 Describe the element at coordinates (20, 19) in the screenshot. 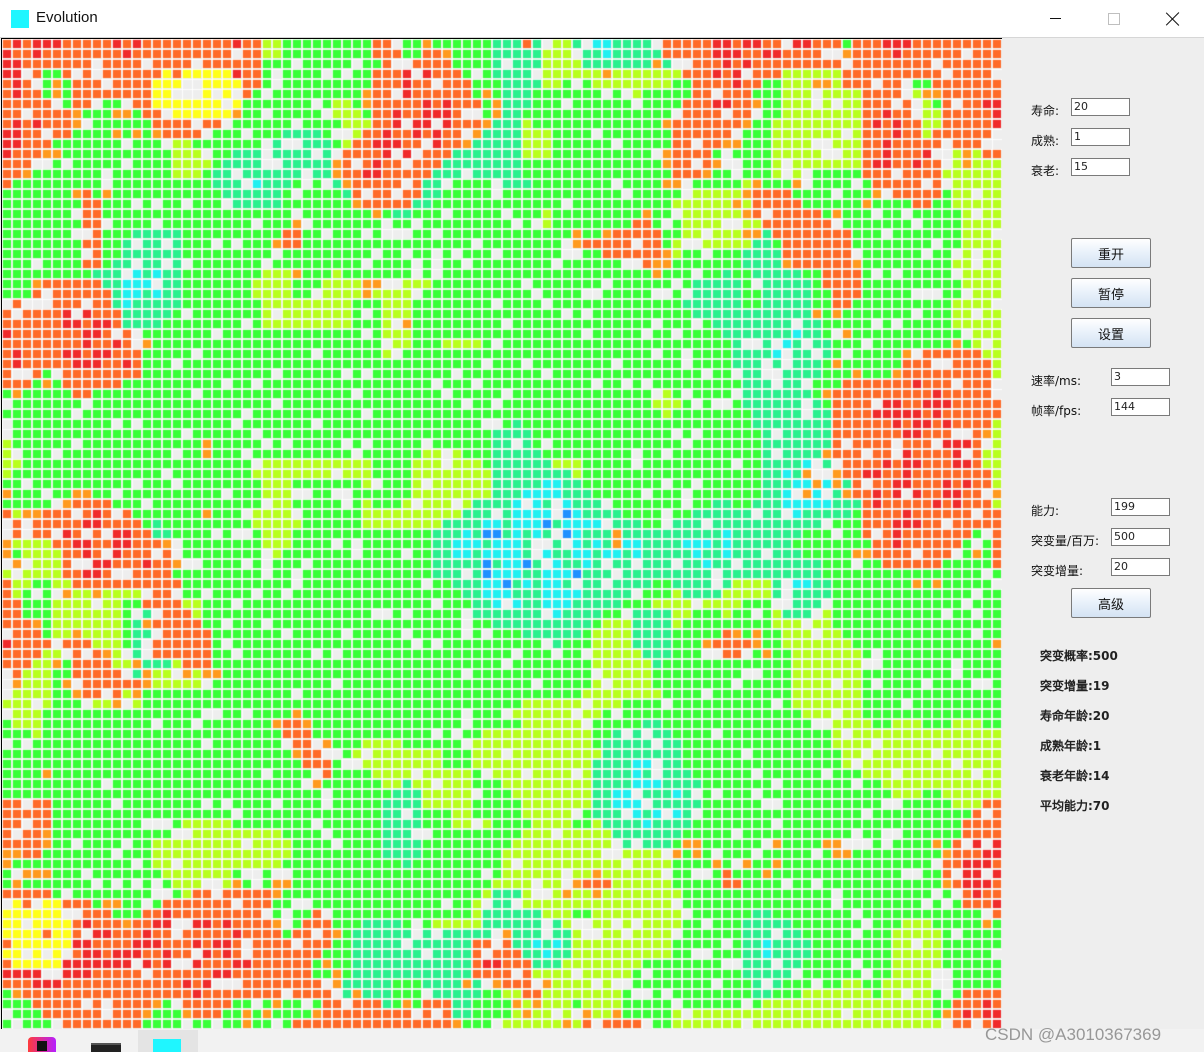

I see `app-icon` at that location.